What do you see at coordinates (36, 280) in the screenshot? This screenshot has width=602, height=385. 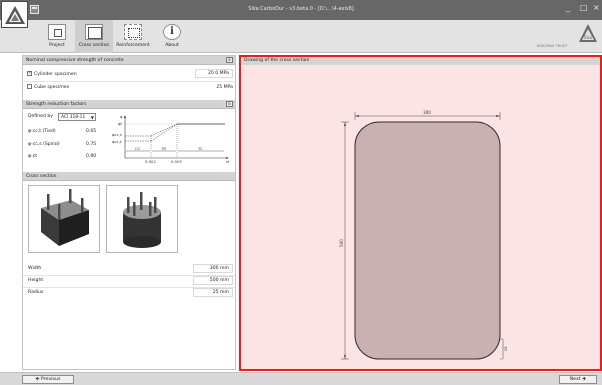 I see `height-label: Height` at bounding box center [36, 280].